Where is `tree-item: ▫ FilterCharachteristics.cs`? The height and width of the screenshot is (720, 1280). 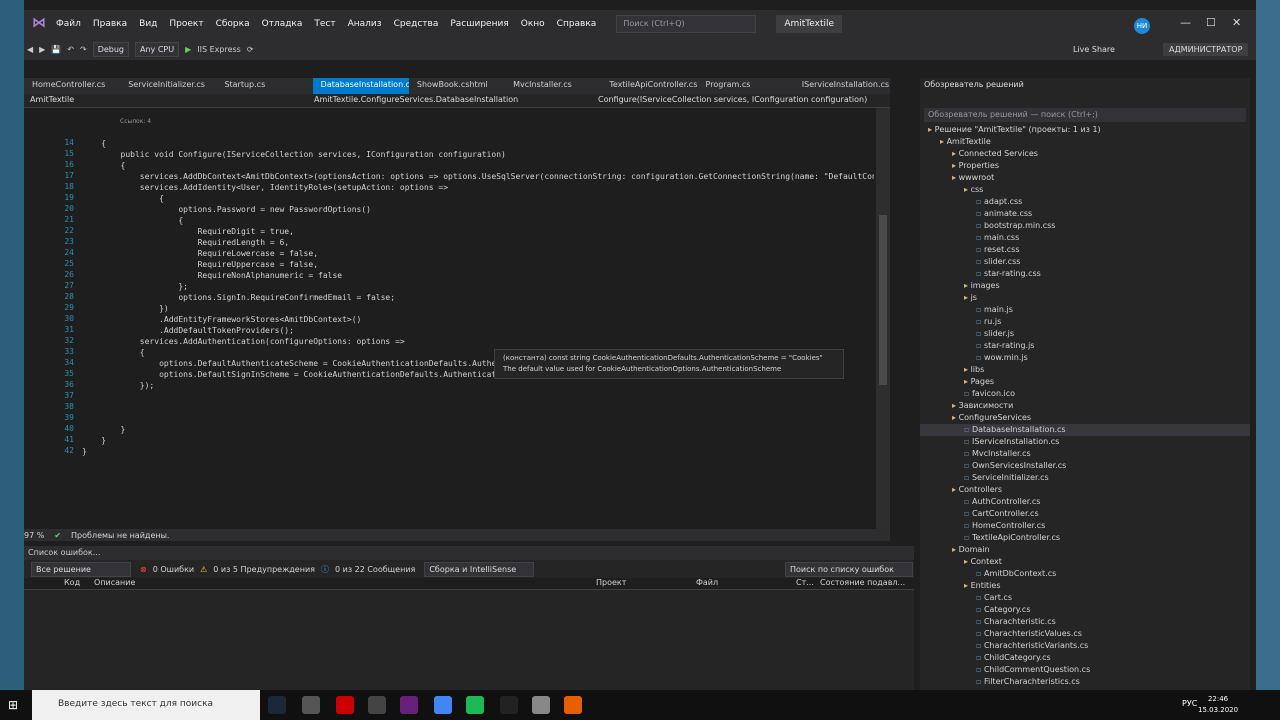 tree-item: ▫ FilterCharachteristics.cs is located at coordinates (1085, 682).